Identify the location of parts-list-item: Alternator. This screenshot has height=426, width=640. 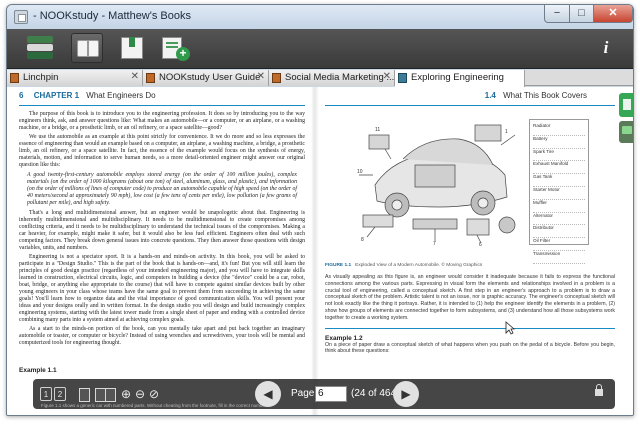
(559, 219).